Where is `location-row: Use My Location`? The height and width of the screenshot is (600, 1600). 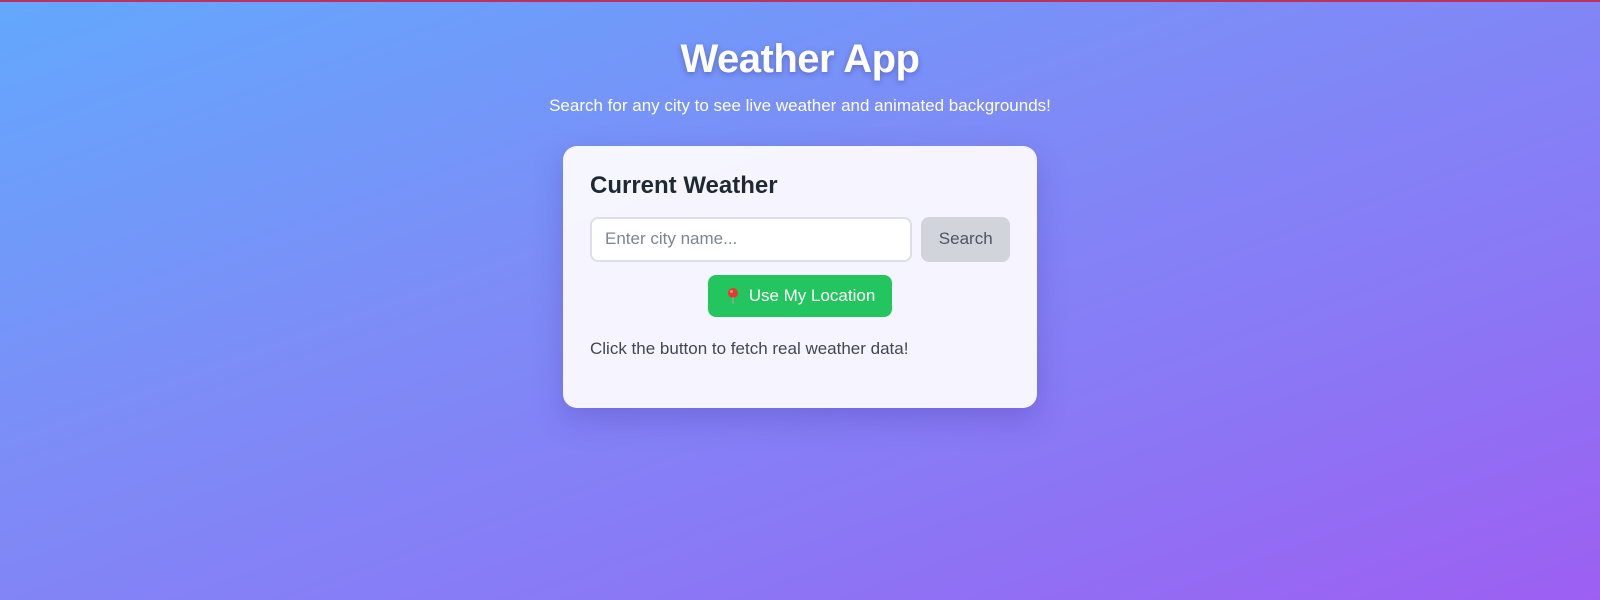
location-row: Use My Location is located at coordinates (800, 295).